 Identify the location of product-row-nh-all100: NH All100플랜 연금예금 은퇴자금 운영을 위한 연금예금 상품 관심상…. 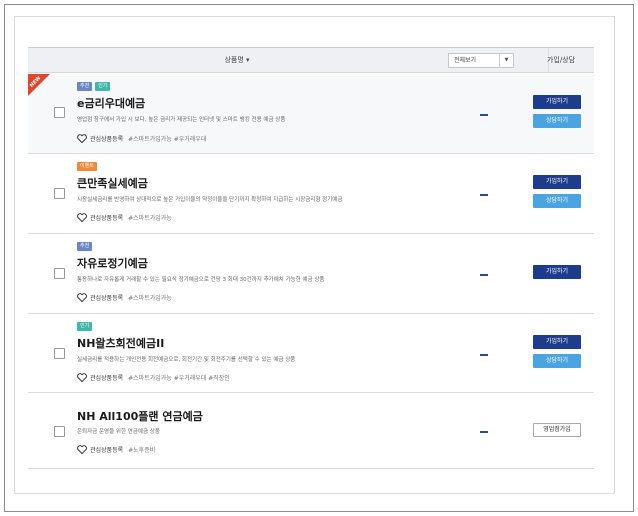
(311, 431).